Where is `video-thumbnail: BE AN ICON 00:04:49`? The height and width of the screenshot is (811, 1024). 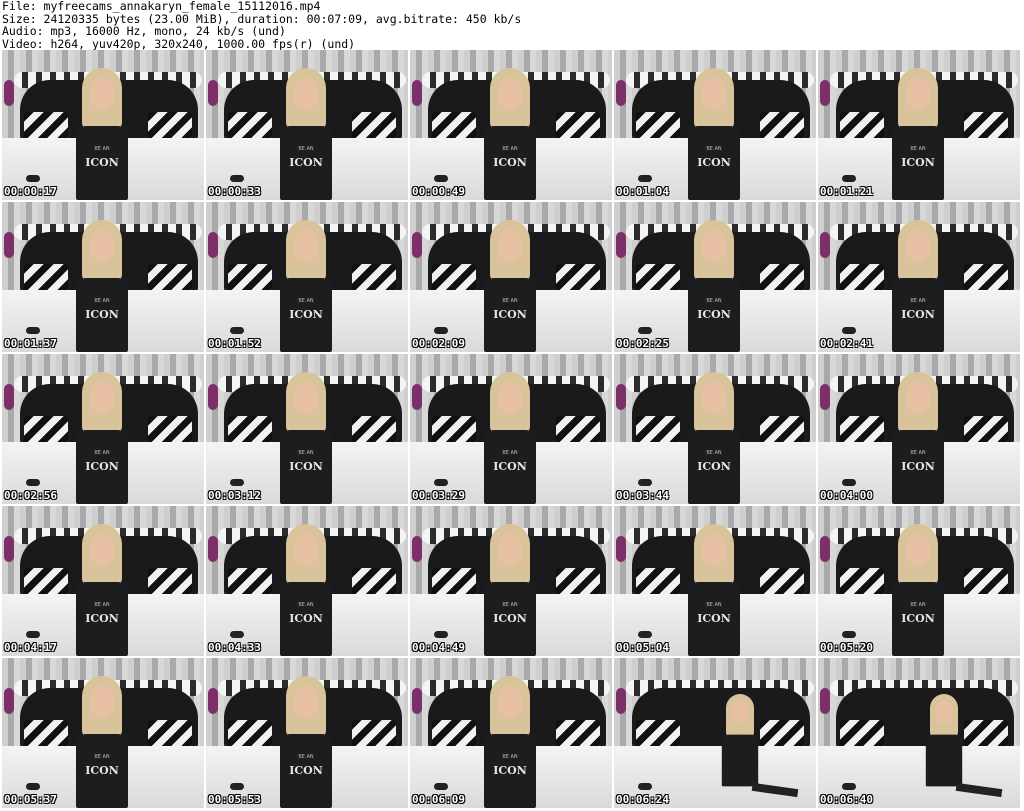 video-thumbnail: BE AN ICON 00:04:49 is located at coordinates (511, 581).